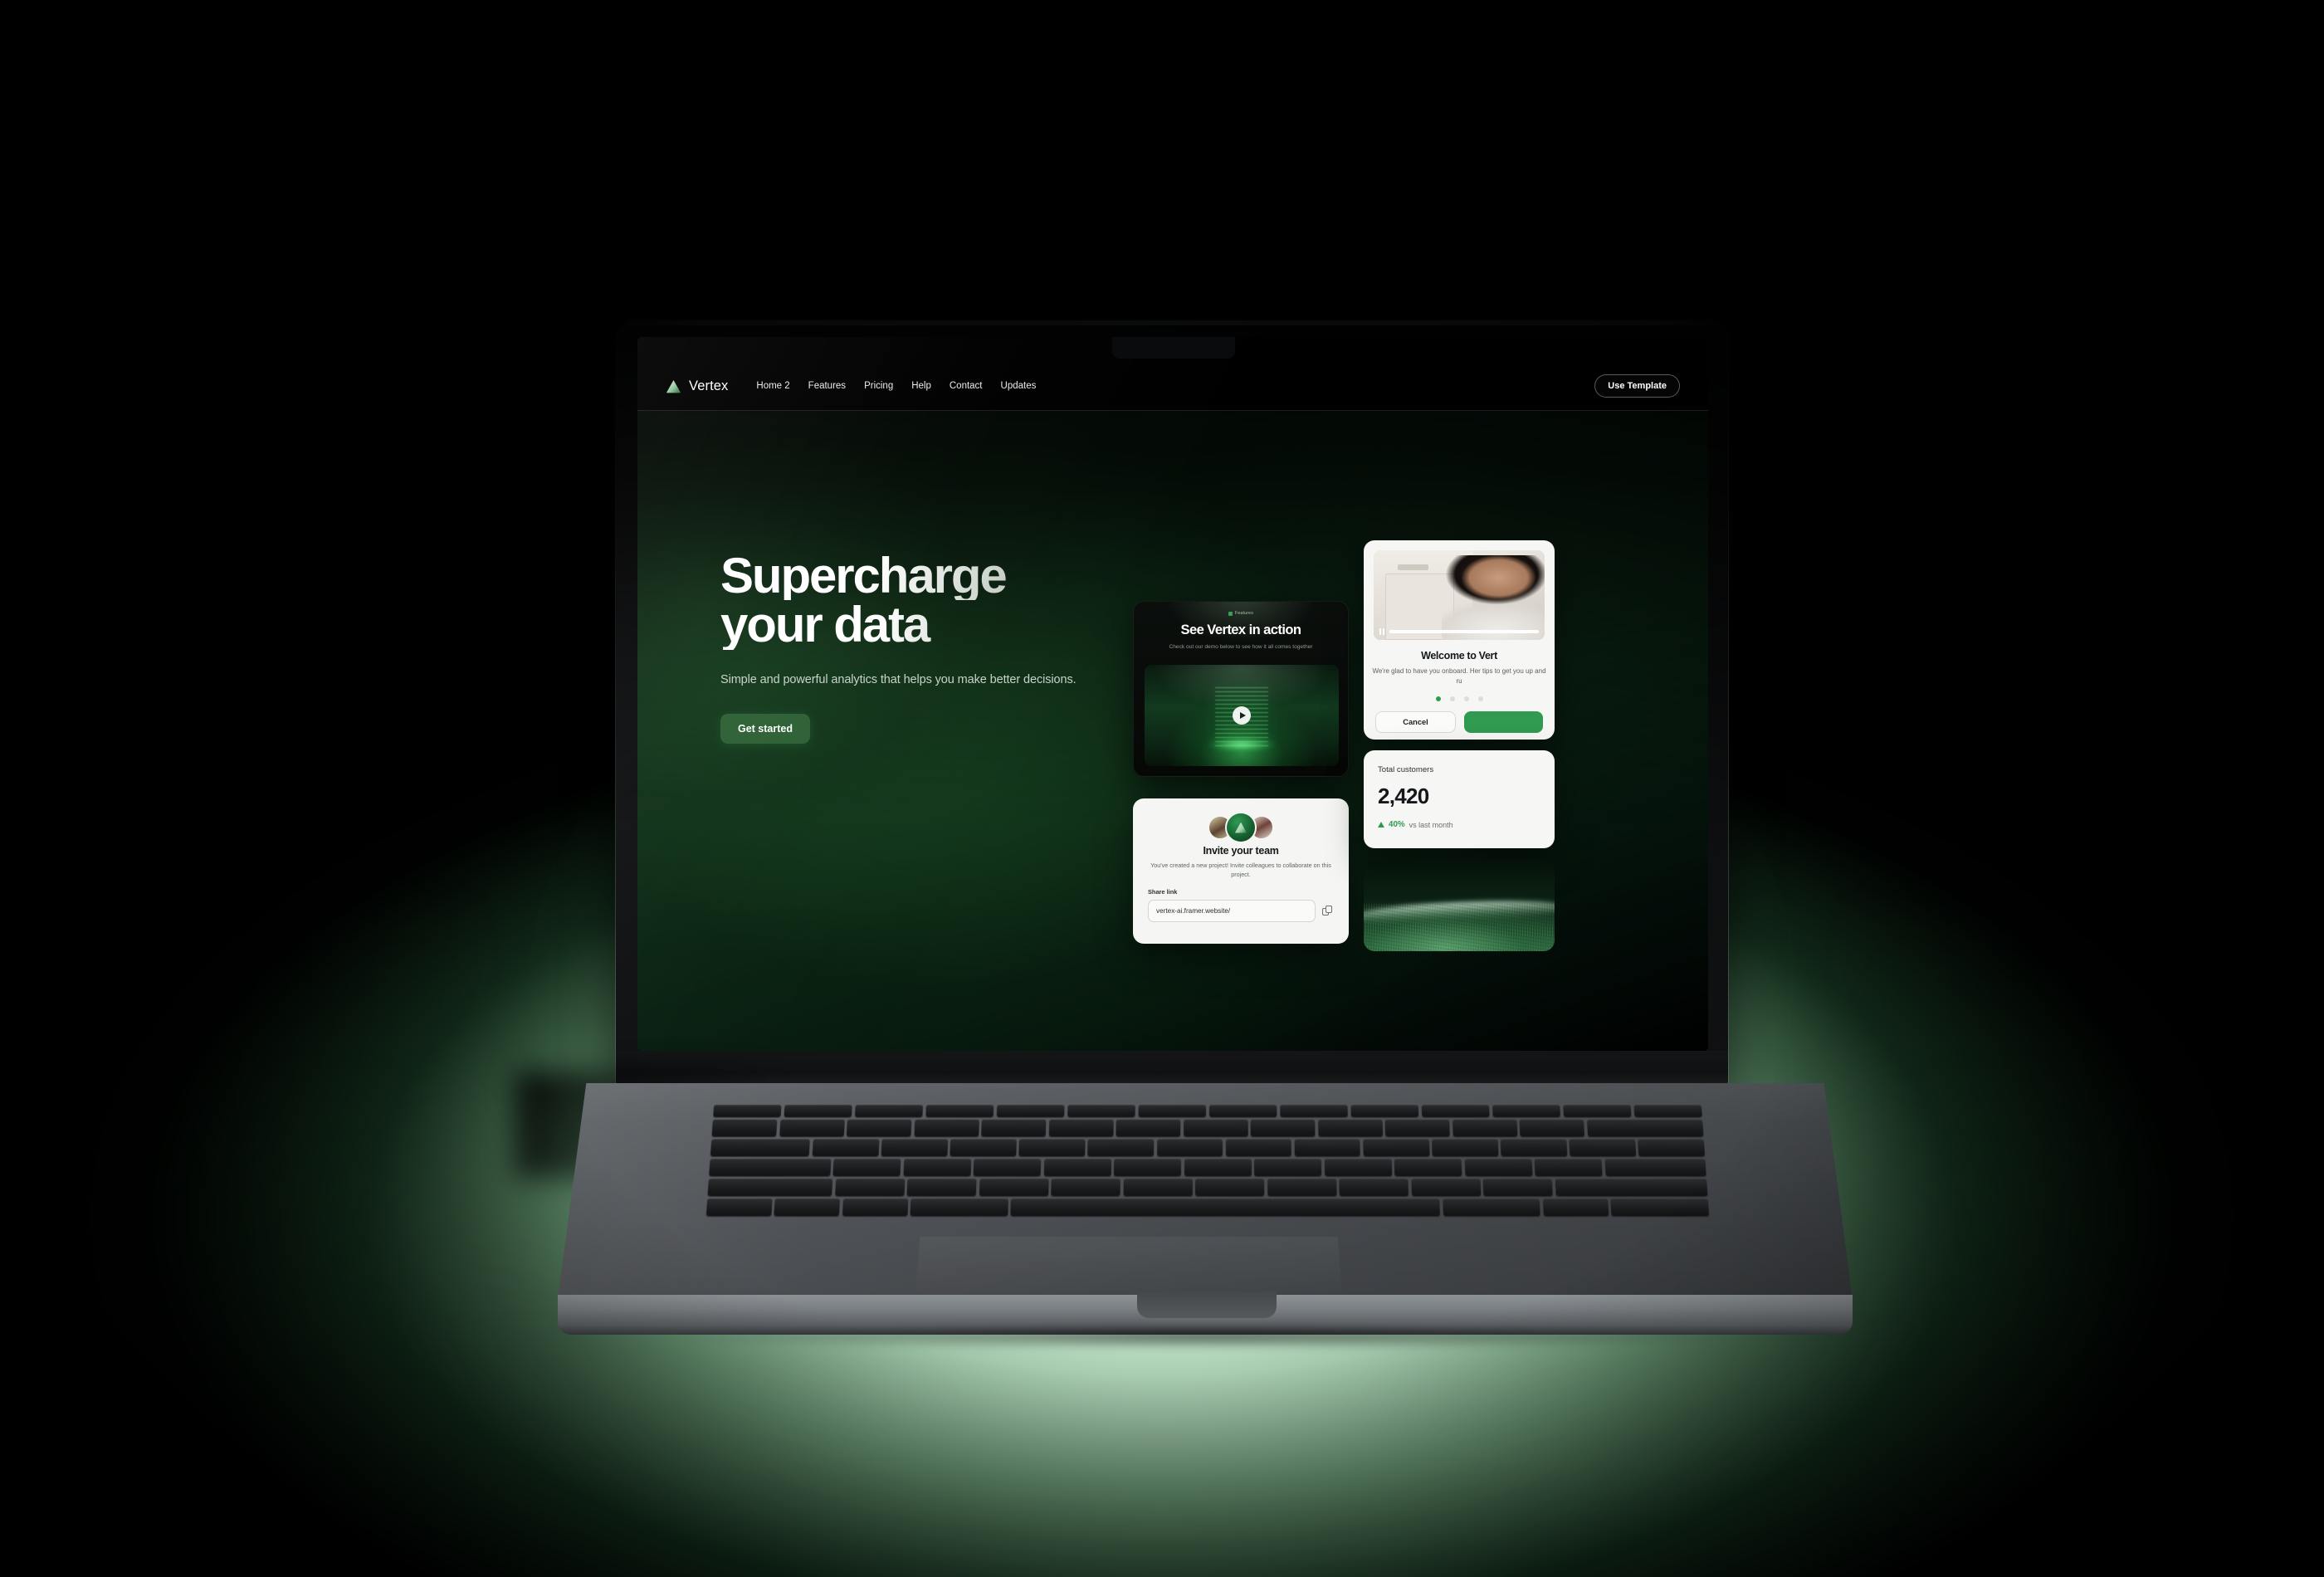  What do you see at coordinates (1655, 1167) in the screenshot?
I see `key-enter` at bounding box center [1655, 1167].